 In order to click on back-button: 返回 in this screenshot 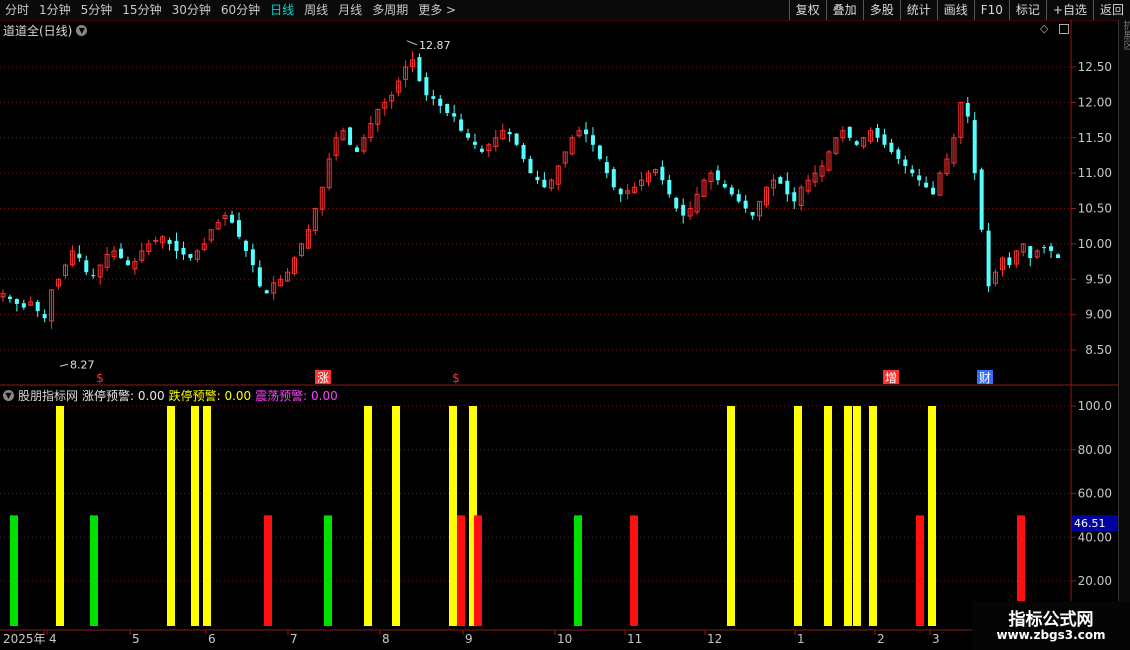, I will do `click(1111, 10)`.